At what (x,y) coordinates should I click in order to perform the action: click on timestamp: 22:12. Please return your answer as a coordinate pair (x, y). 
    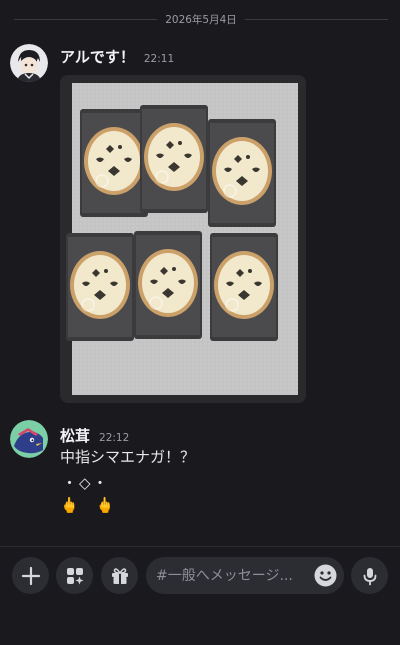
    Looking at the image, I should click on (114, 438).